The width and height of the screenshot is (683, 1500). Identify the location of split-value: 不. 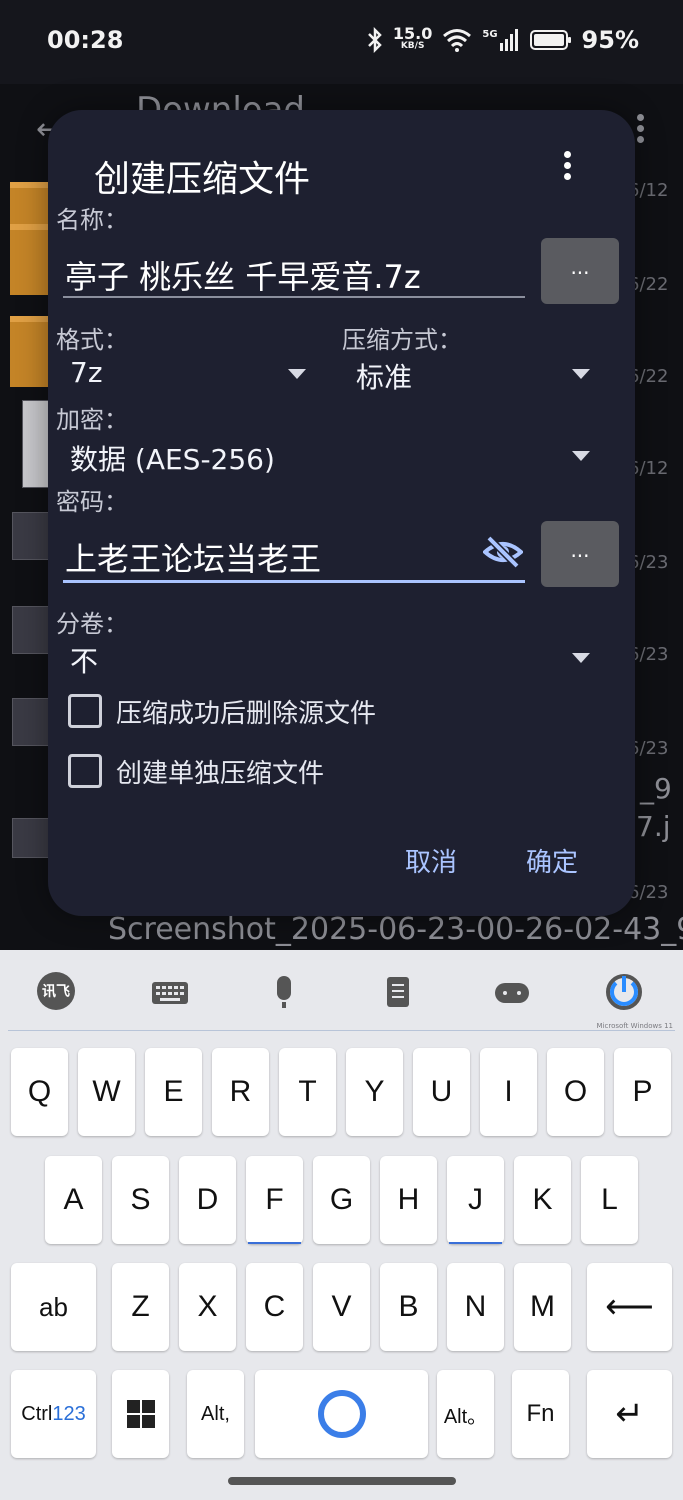
(84, 661).